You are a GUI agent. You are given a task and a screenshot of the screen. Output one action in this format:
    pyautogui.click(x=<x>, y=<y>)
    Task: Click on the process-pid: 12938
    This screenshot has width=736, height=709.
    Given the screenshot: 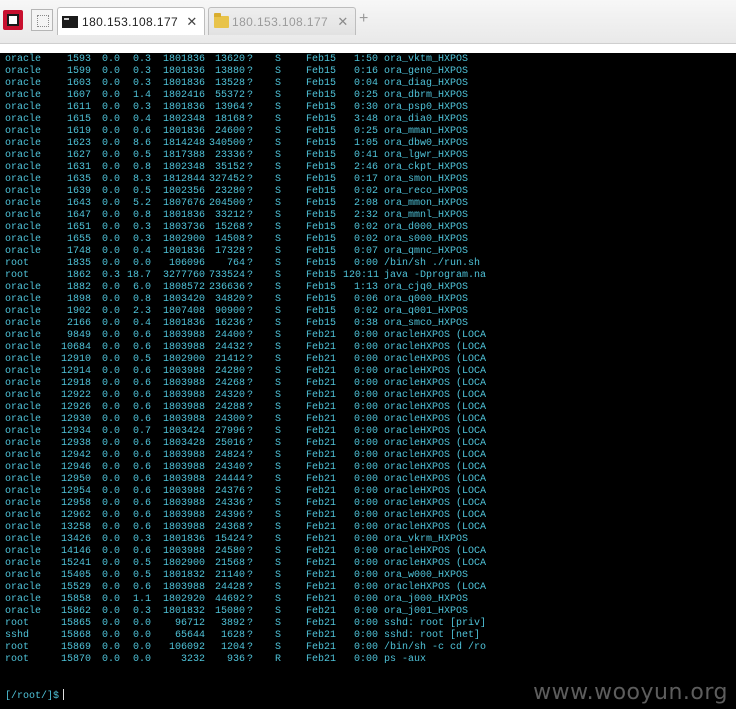 What is the action you would take?
    pyautogui.click(x=75, y=443)
    